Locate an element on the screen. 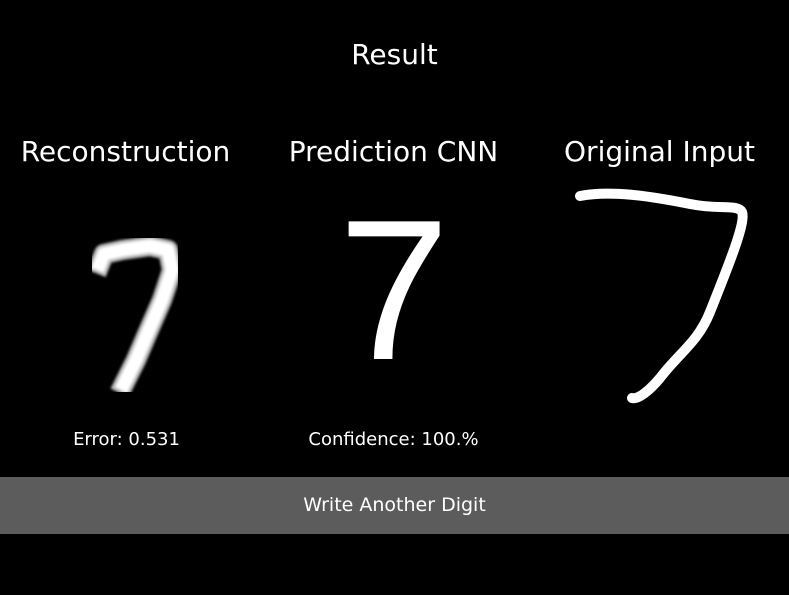 The image size is (789, 595). predicted-digit: 7 is located at coordinates (394, 290).